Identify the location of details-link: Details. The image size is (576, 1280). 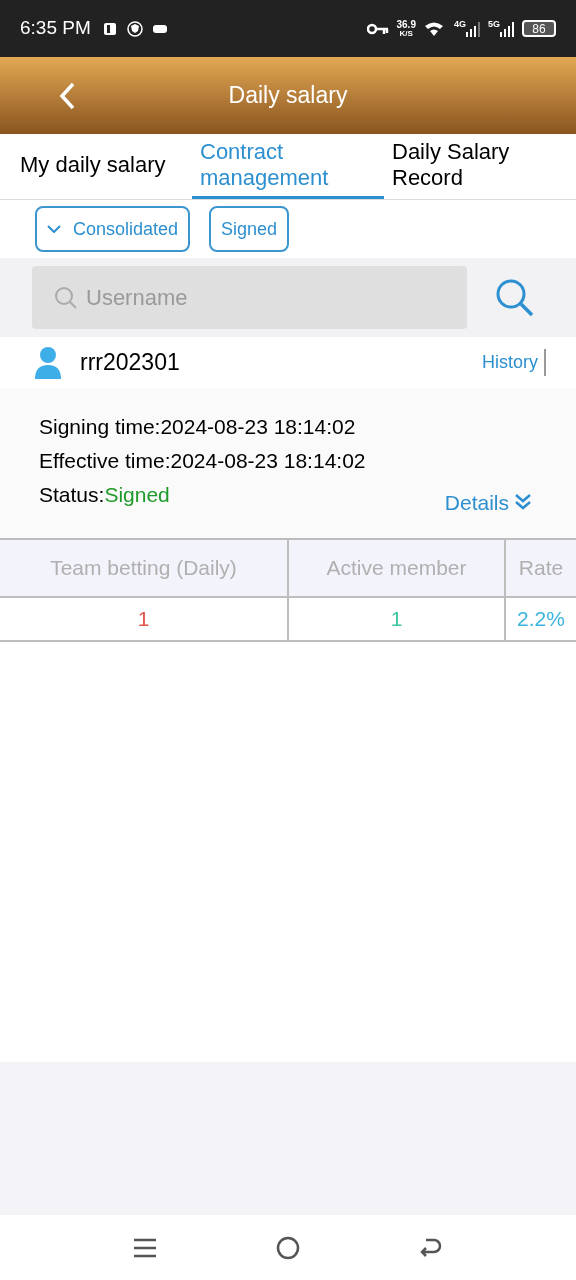
(488, 502).